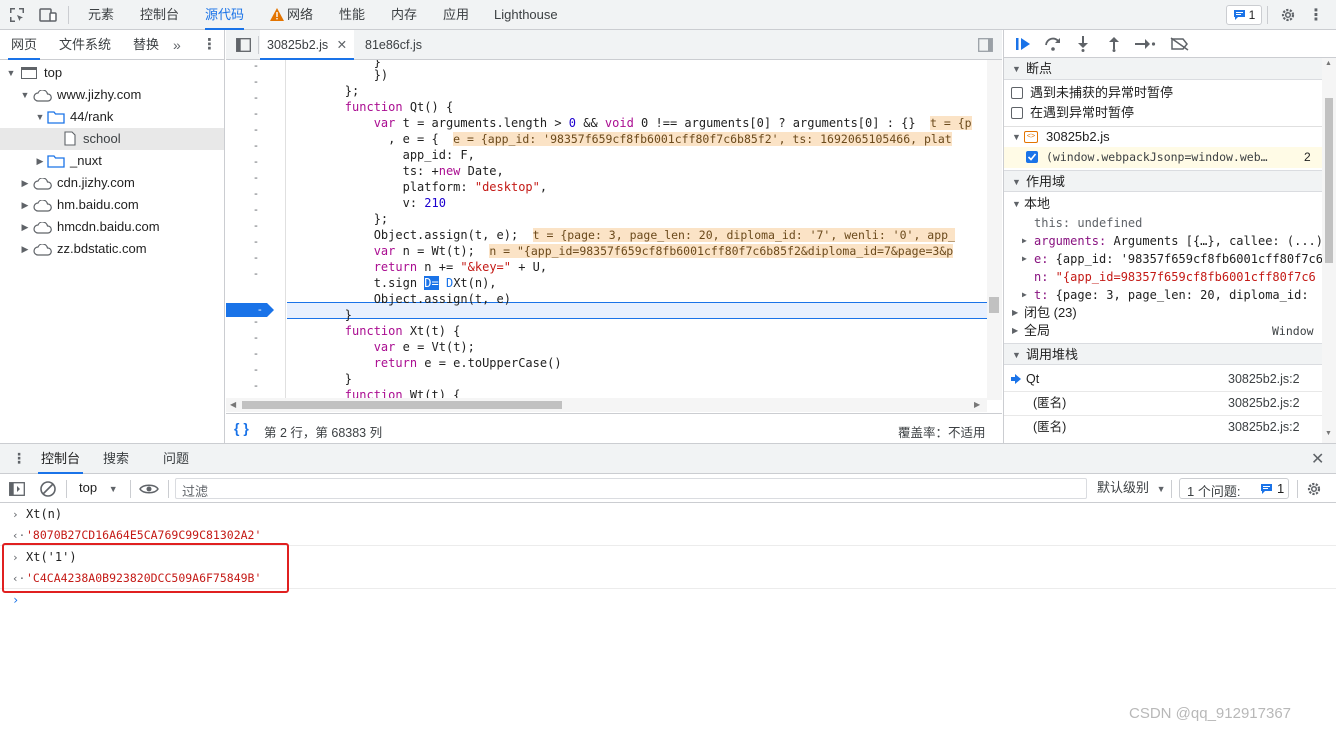 This screenshot has width=1336, height=733. What do you see at coordinates (243, 45) in the screenshot?
I see `toggle-navigator-icon` at bounding box center [243, 45].